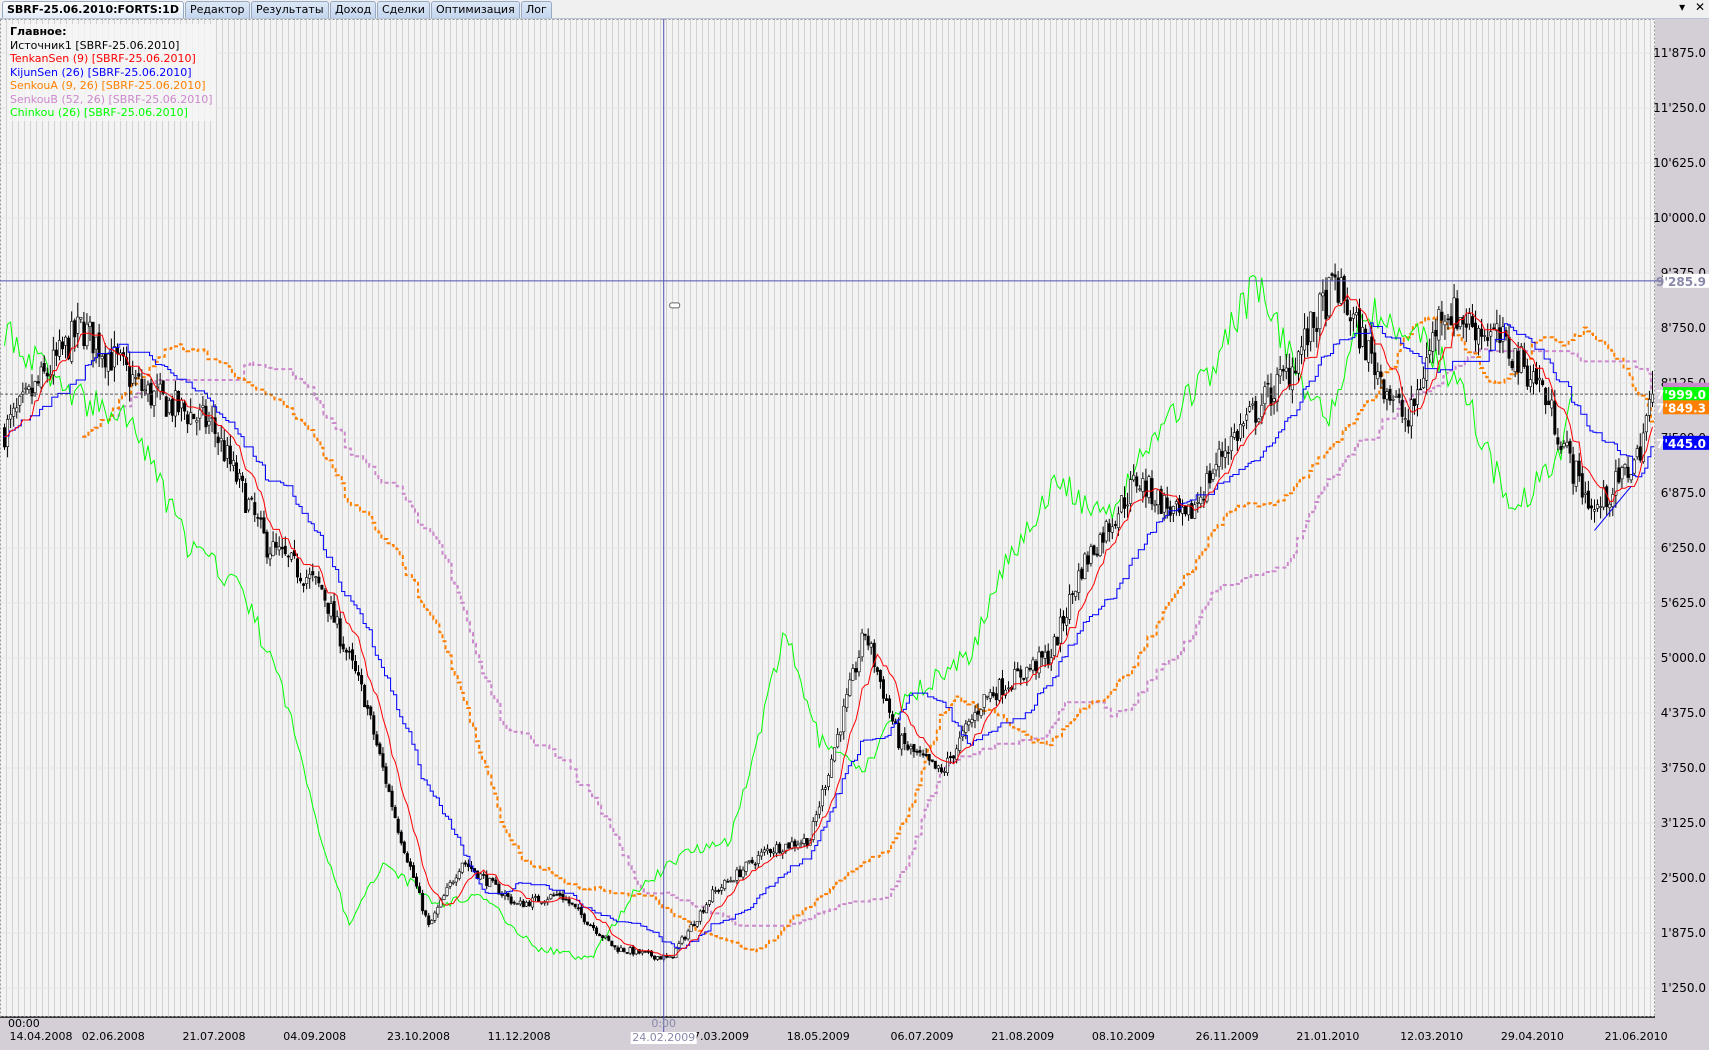 The height and width of the screenshot is (1050, 1709). I want to click on legend-item: Источник1 [SBRF-25.06.2010], so click(95, 45).